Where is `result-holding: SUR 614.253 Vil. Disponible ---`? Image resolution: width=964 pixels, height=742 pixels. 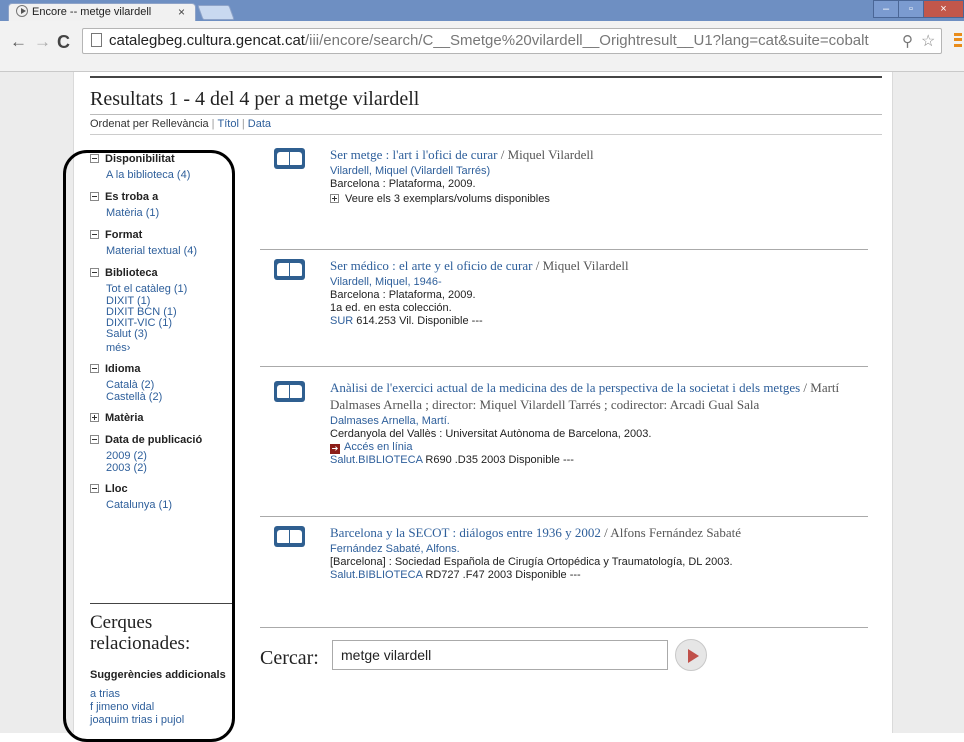 result-holding: SUR 614.253 Vil. Disponible --- is located at coordinates (600, 321).